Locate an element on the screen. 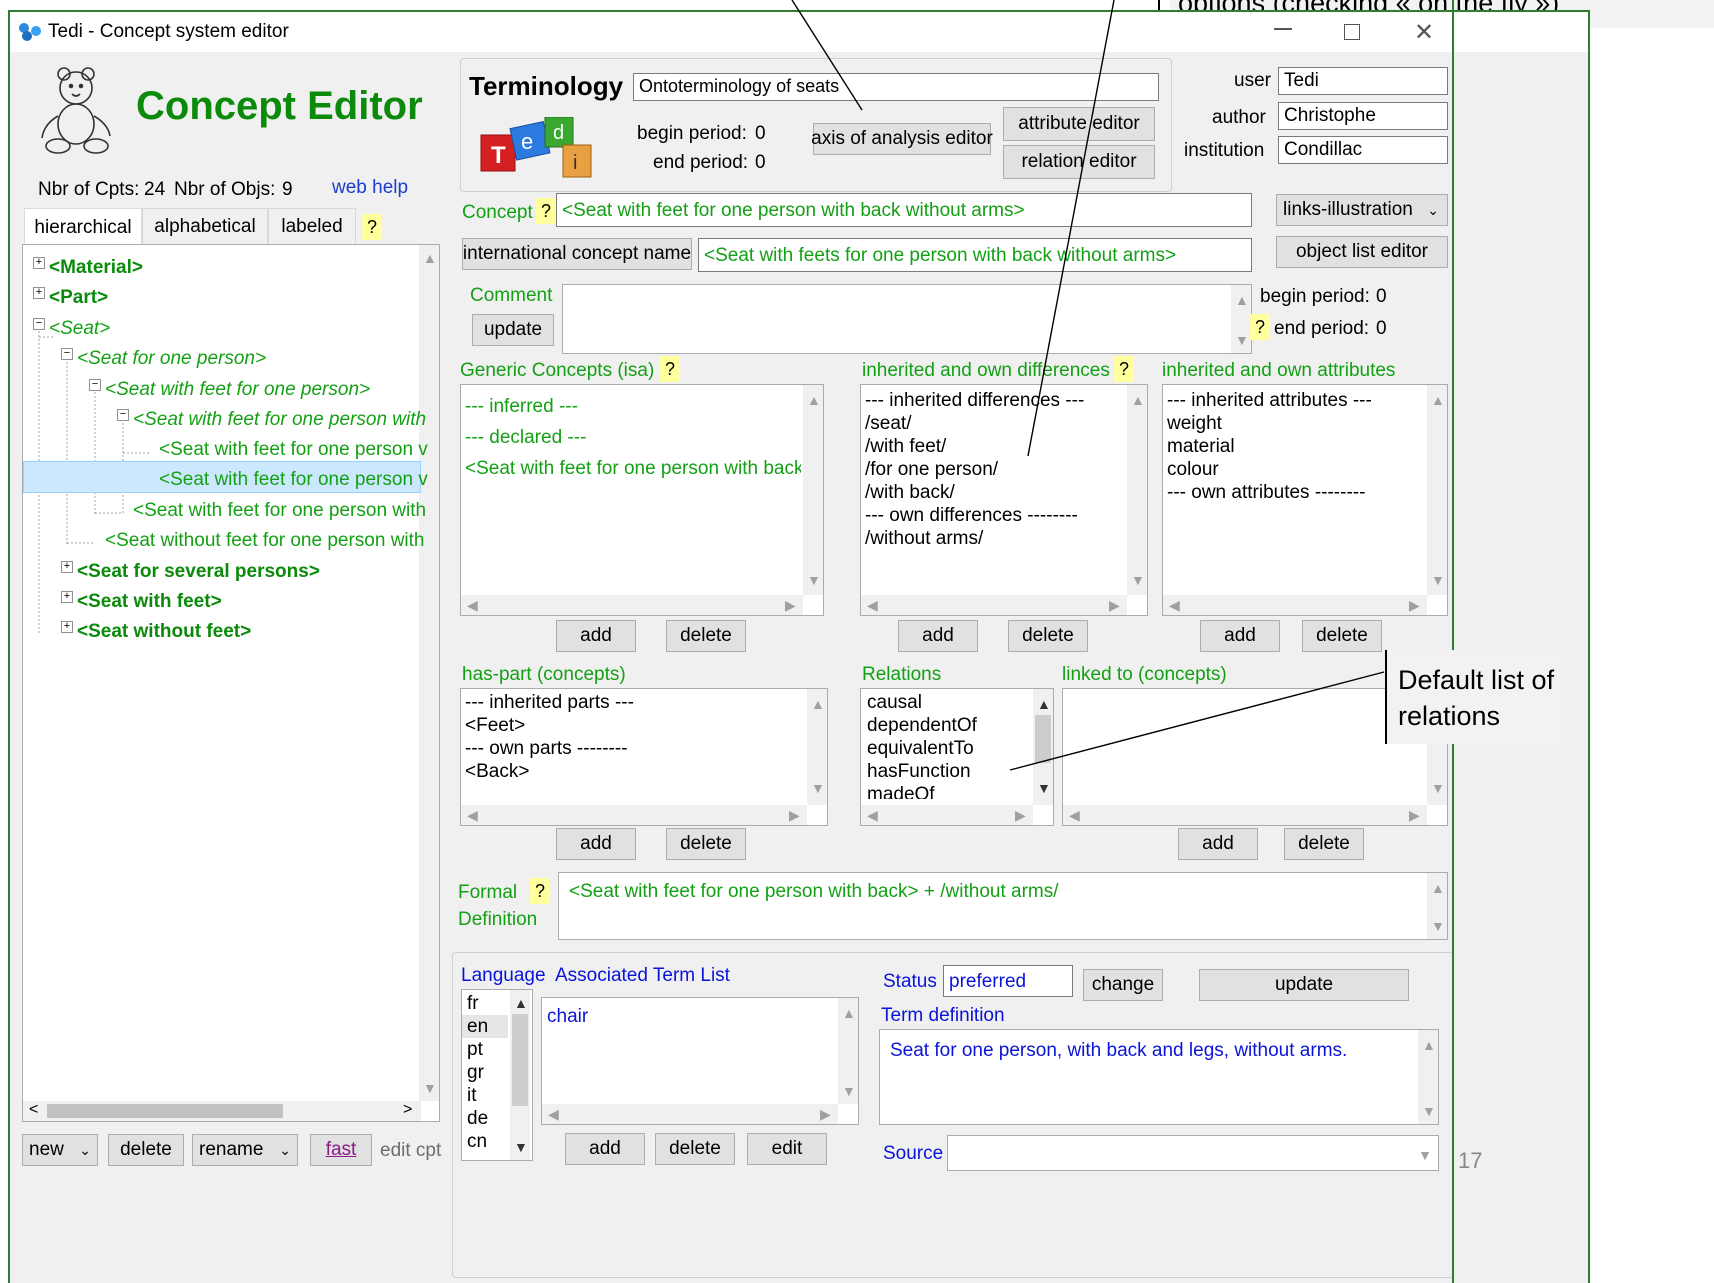 This screenshot has height=1283, width=1714. tabs-help-icon: ? is located at coordinates (372, 227).